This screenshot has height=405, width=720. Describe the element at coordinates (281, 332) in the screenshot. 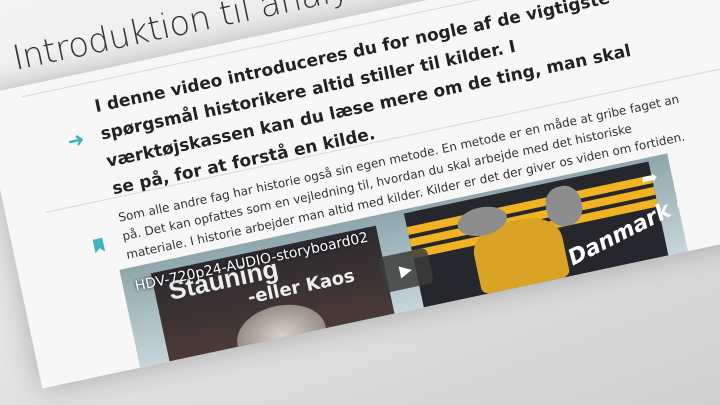

I see `portrait` at that location.